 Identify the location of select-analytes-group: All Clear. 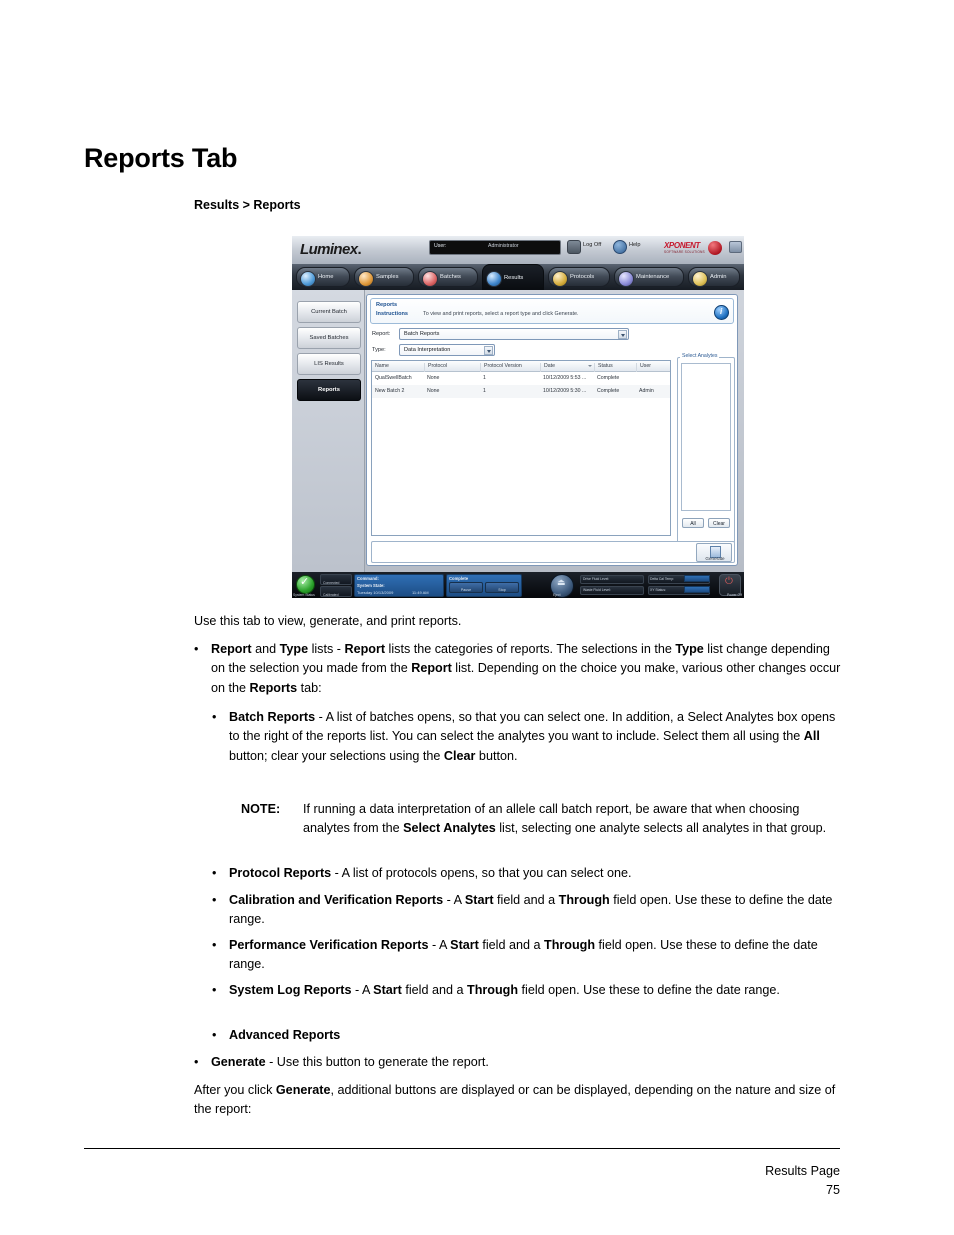
(706, 450).